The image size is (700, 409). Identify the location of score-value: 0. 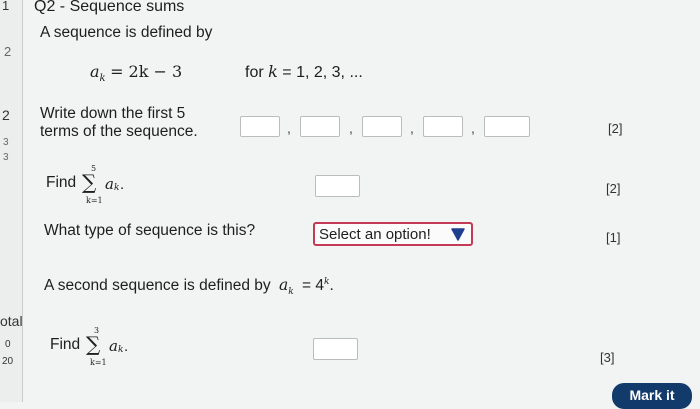
(8, 344).